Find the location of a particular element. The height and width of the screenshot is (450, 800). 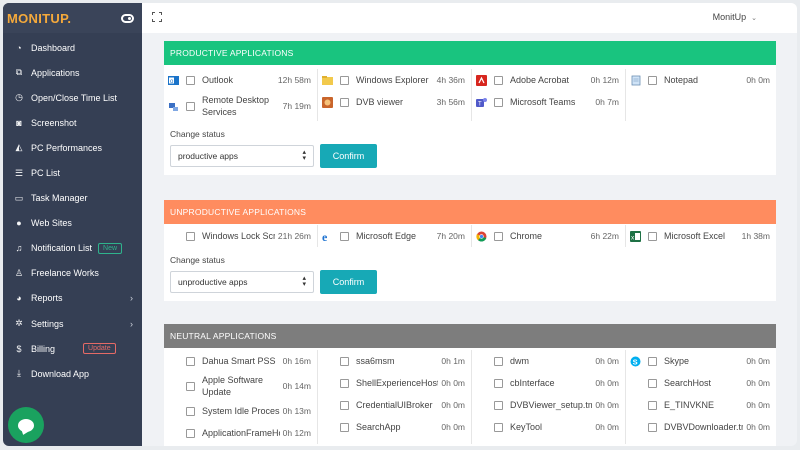

sidebar-item-pc-performances: ◭ PC Performances is located at coordinates (72, 147).